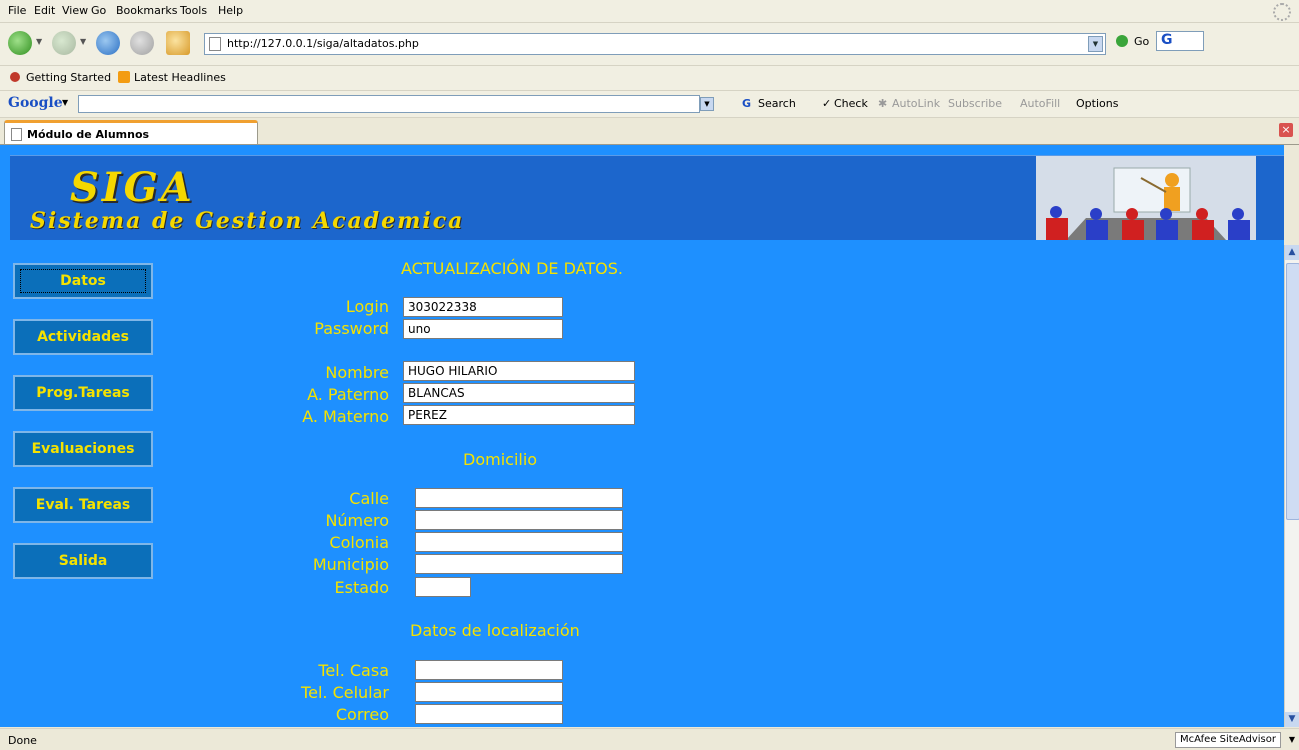  Describe the element at coordinates (489, 714) in the screenshot. I see `correo-input` at that location.